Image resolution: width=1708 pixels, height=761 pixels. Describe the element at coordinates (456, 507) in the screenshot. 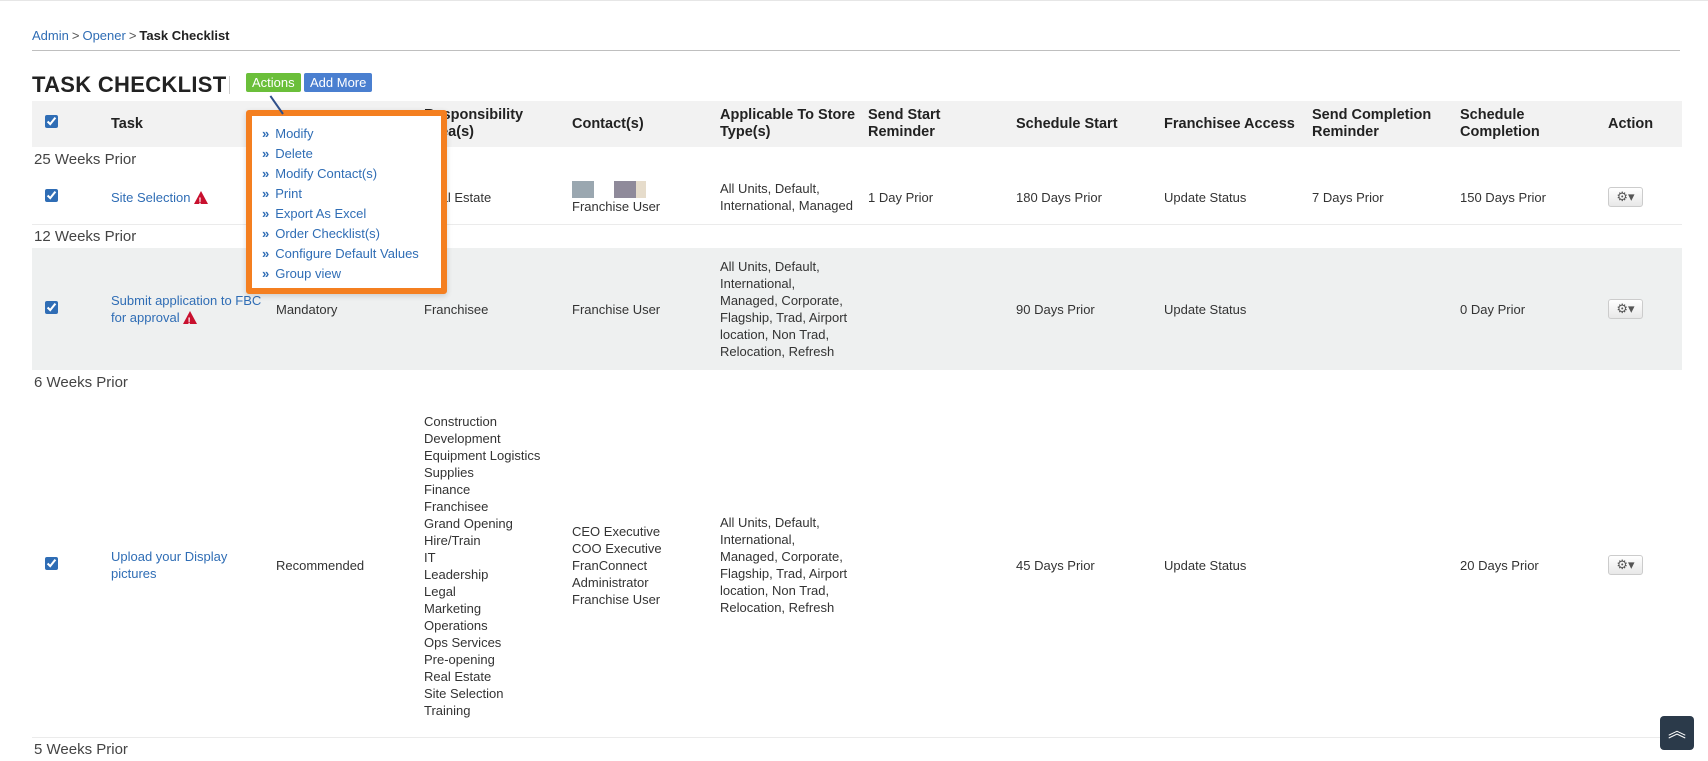

I see `responsibility-item: Franchisee` at that location.